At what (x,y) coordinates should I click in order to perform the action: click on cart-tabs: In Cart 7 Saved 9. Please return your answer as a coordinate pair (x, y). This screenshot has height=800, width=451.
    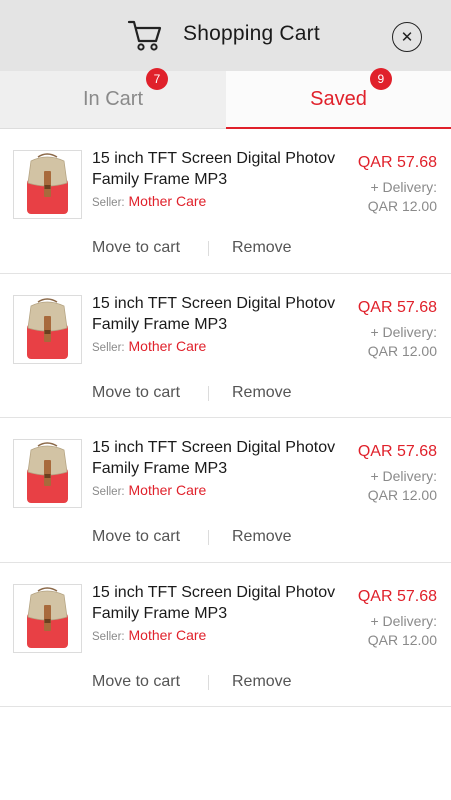
    Looking at the image, I should click on (225, 98).